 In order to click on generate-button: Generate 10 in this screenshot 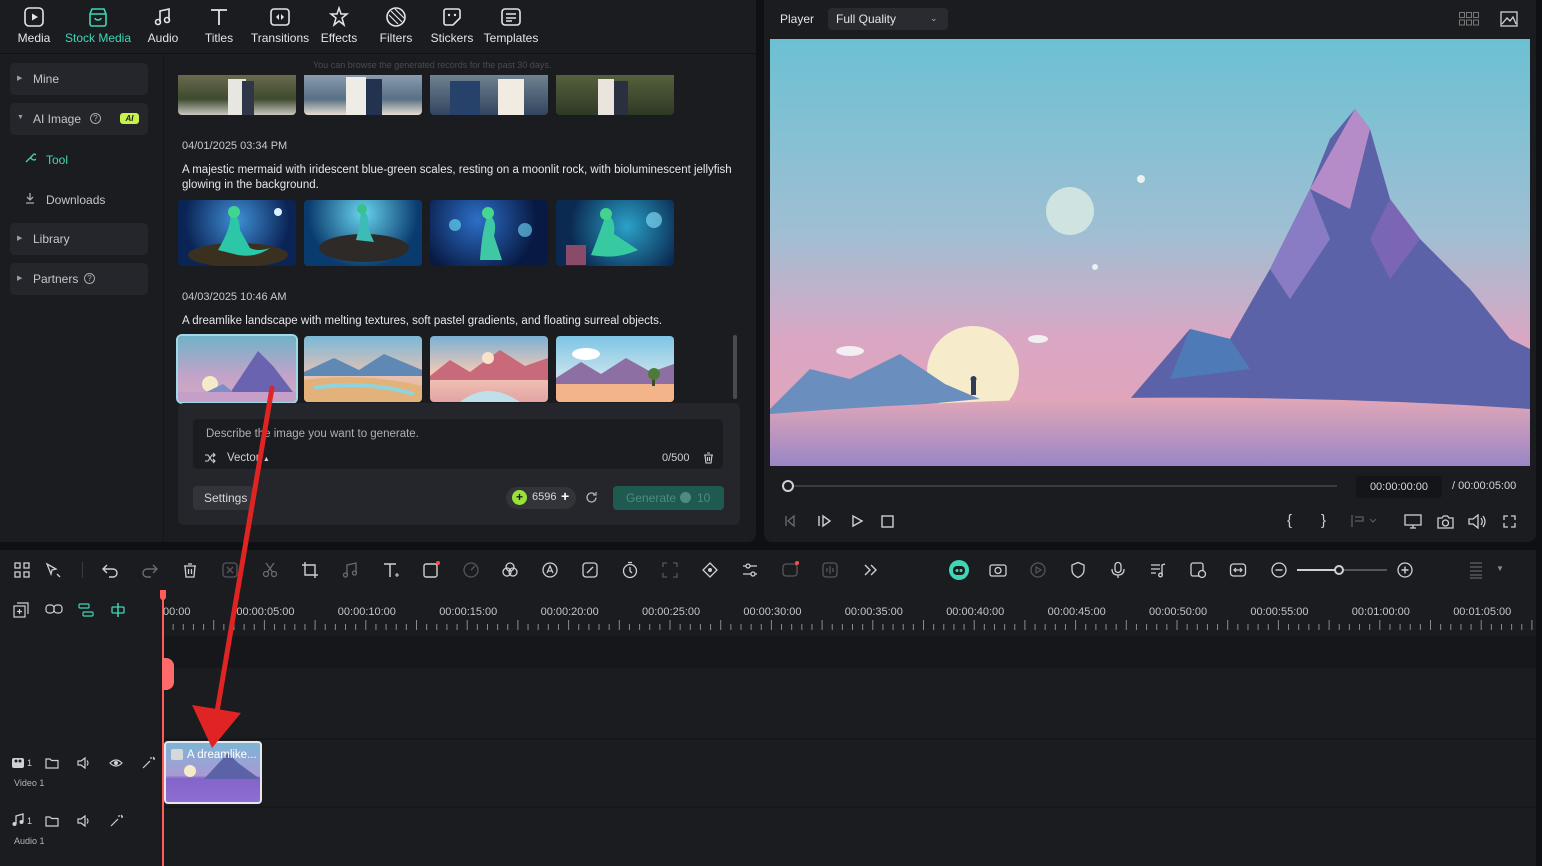, I will do `click(668, 498)`.